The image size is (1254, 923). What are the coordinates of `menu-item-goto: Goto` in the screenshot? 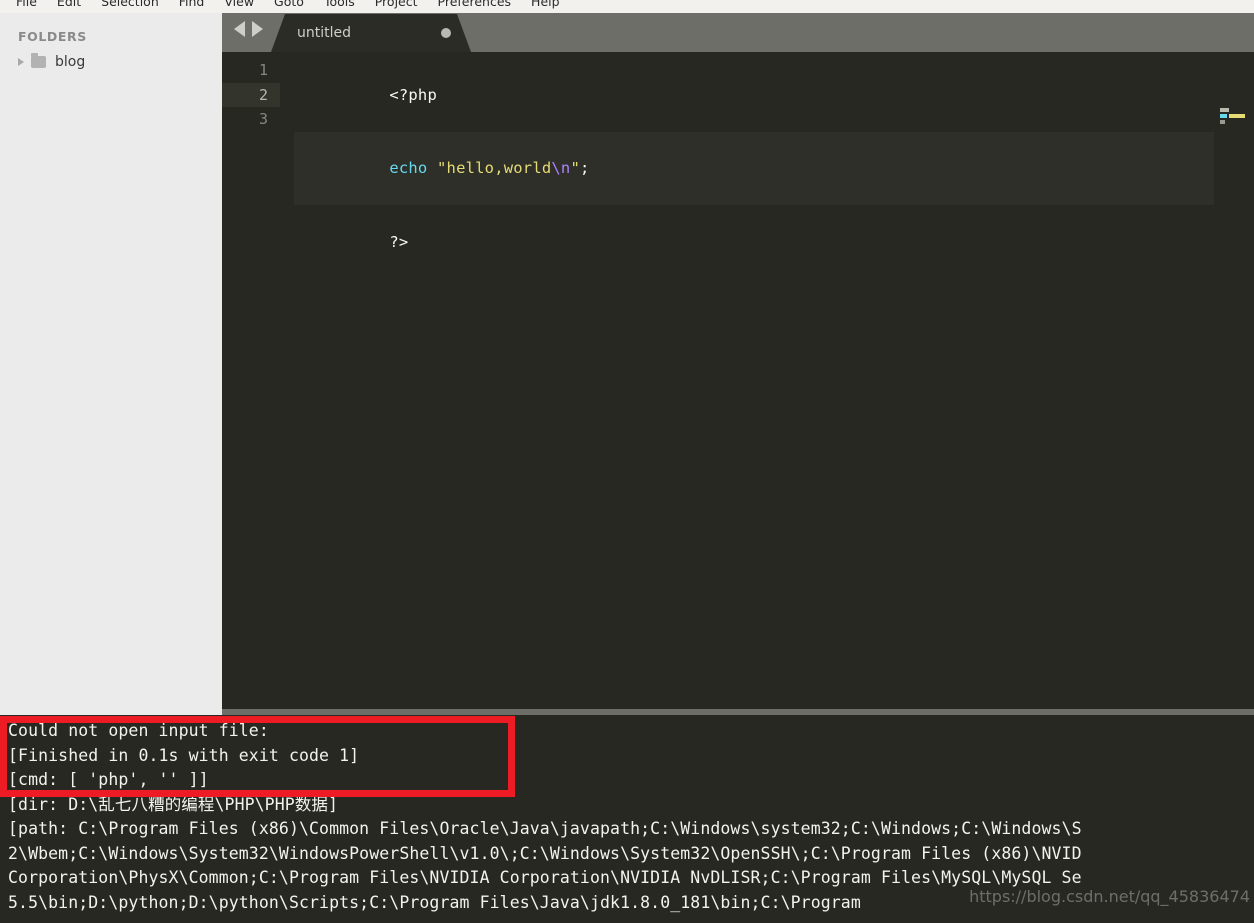 It's located at (289, 6).